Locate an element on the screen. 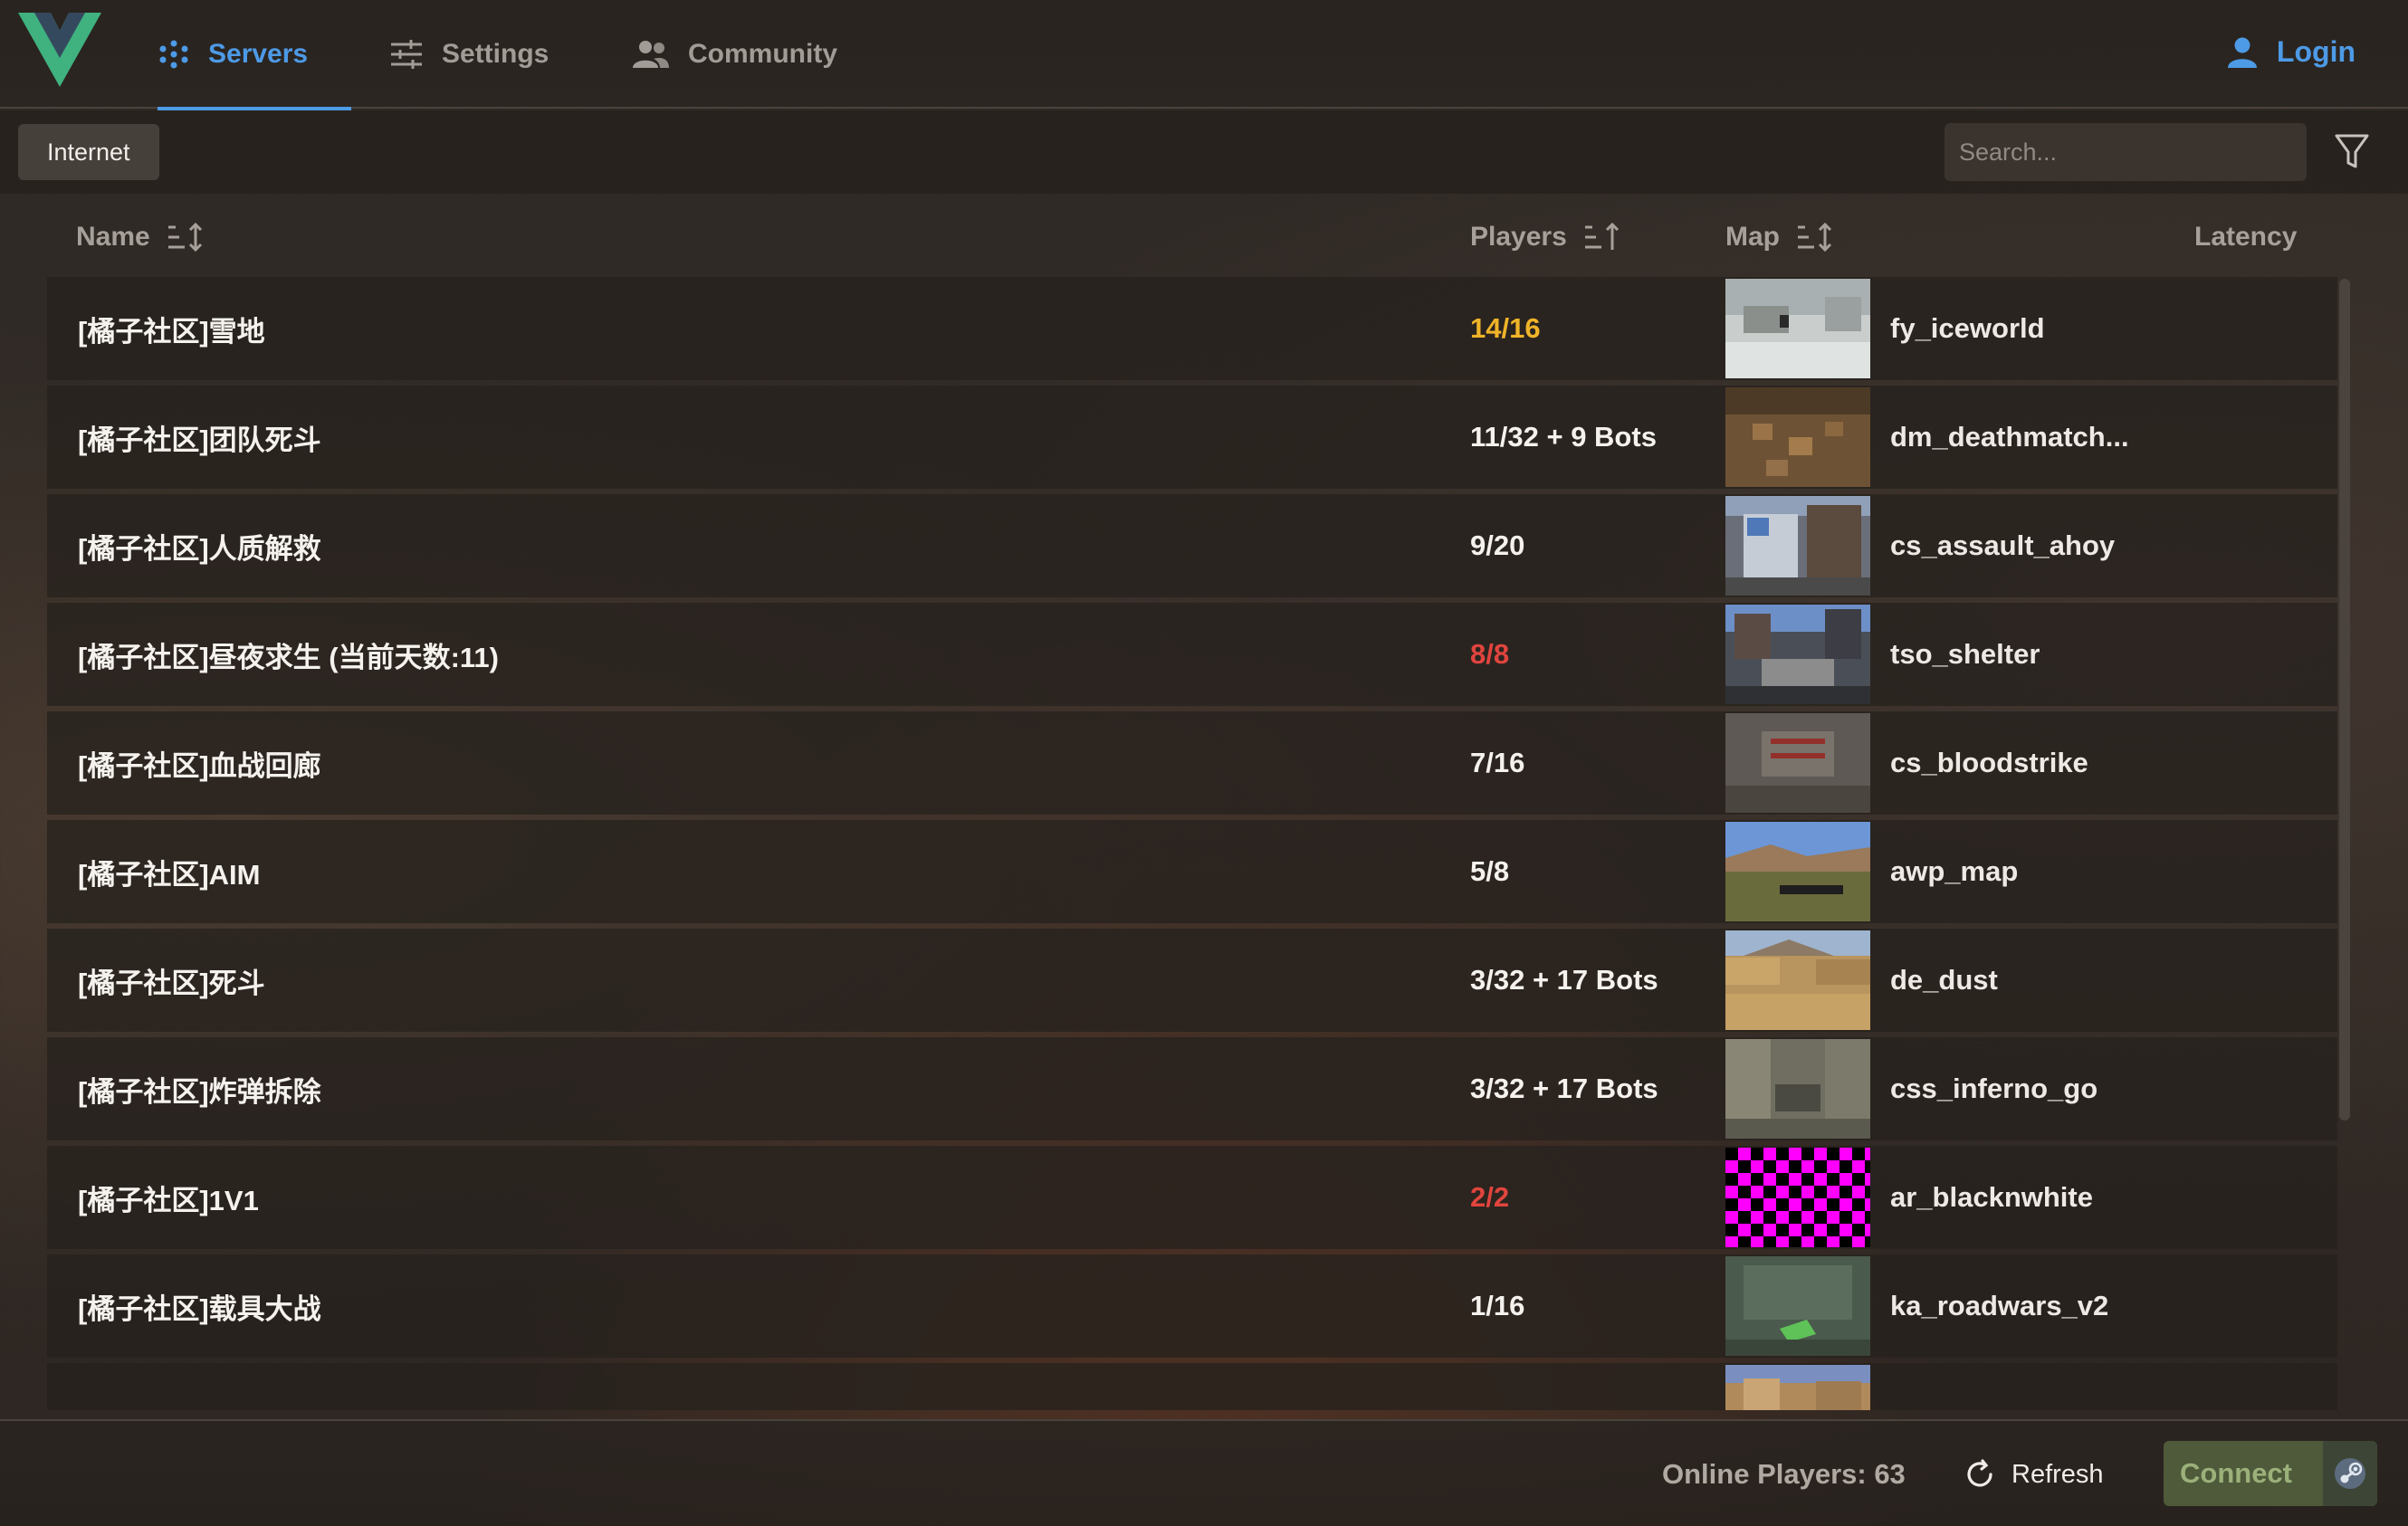  server-name: [橘子社区]炸弹拆除 is located at coordinates (199, 1091).